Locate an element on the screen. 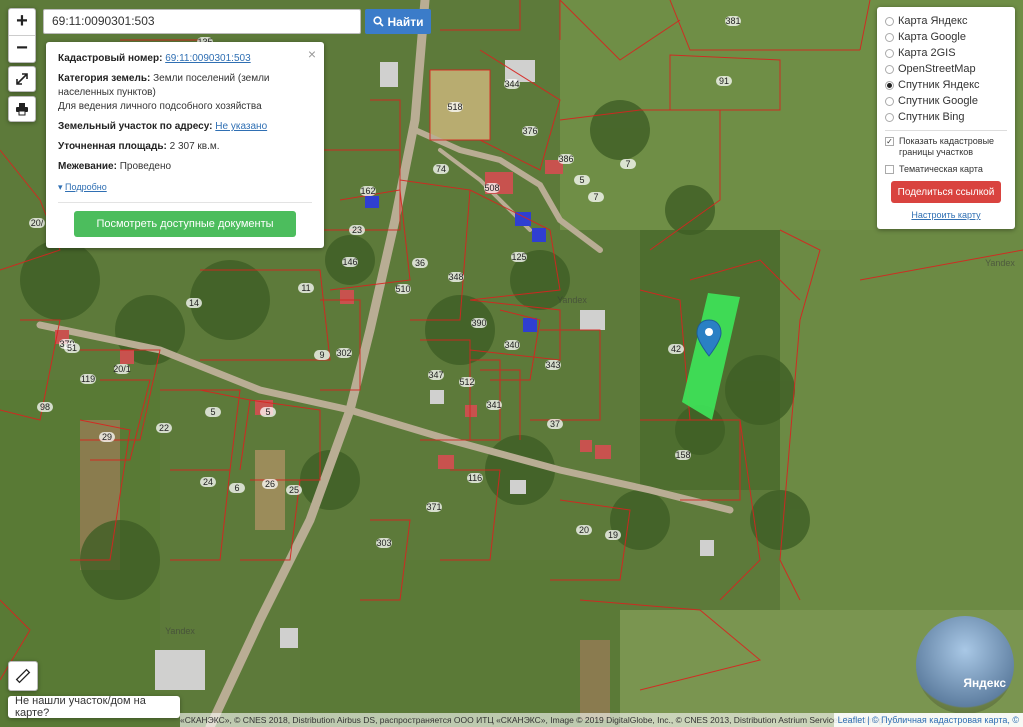 The image size is (1023, 727). plot-number: 381 is located at coordinates (732, 21).